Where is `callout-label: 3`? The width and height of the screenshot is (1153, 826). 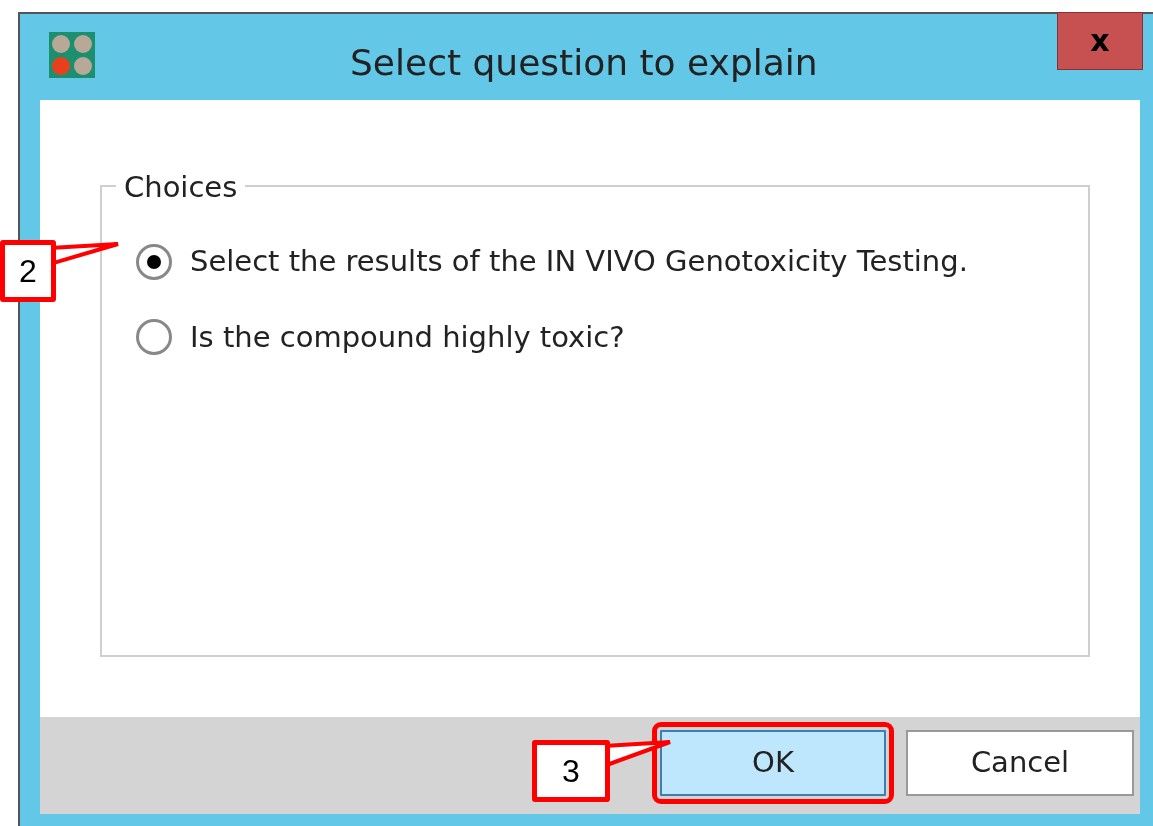
callout-label: 3 is located at coordinates (571, 771).